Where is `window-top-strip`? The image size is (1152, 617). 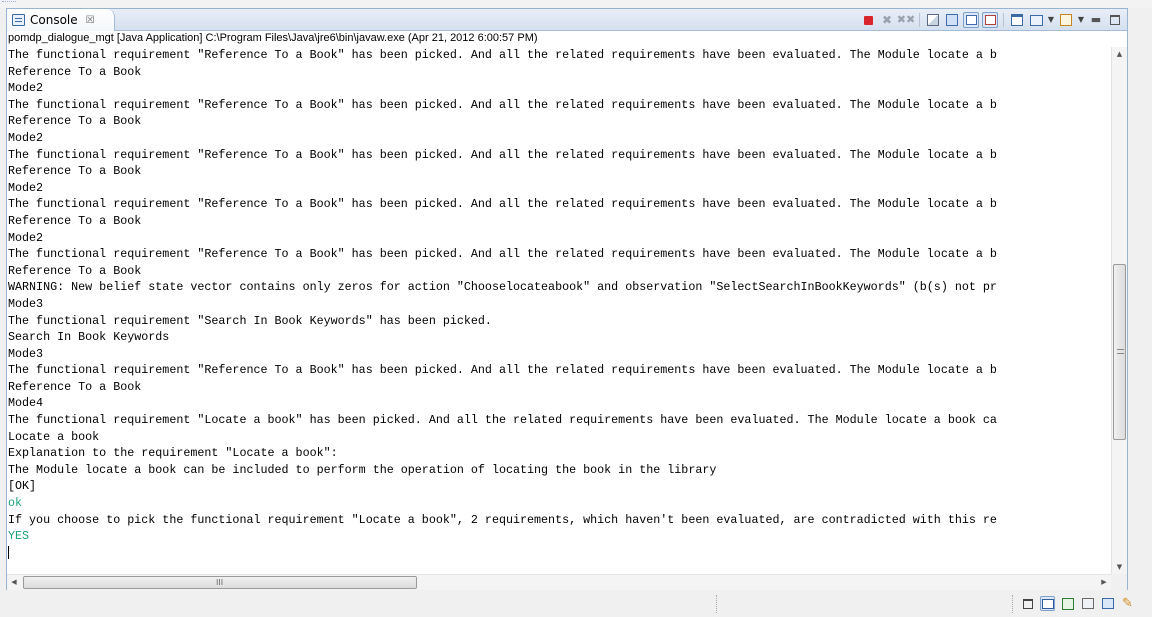
window-top-strip is located at coordinates (576, 4).